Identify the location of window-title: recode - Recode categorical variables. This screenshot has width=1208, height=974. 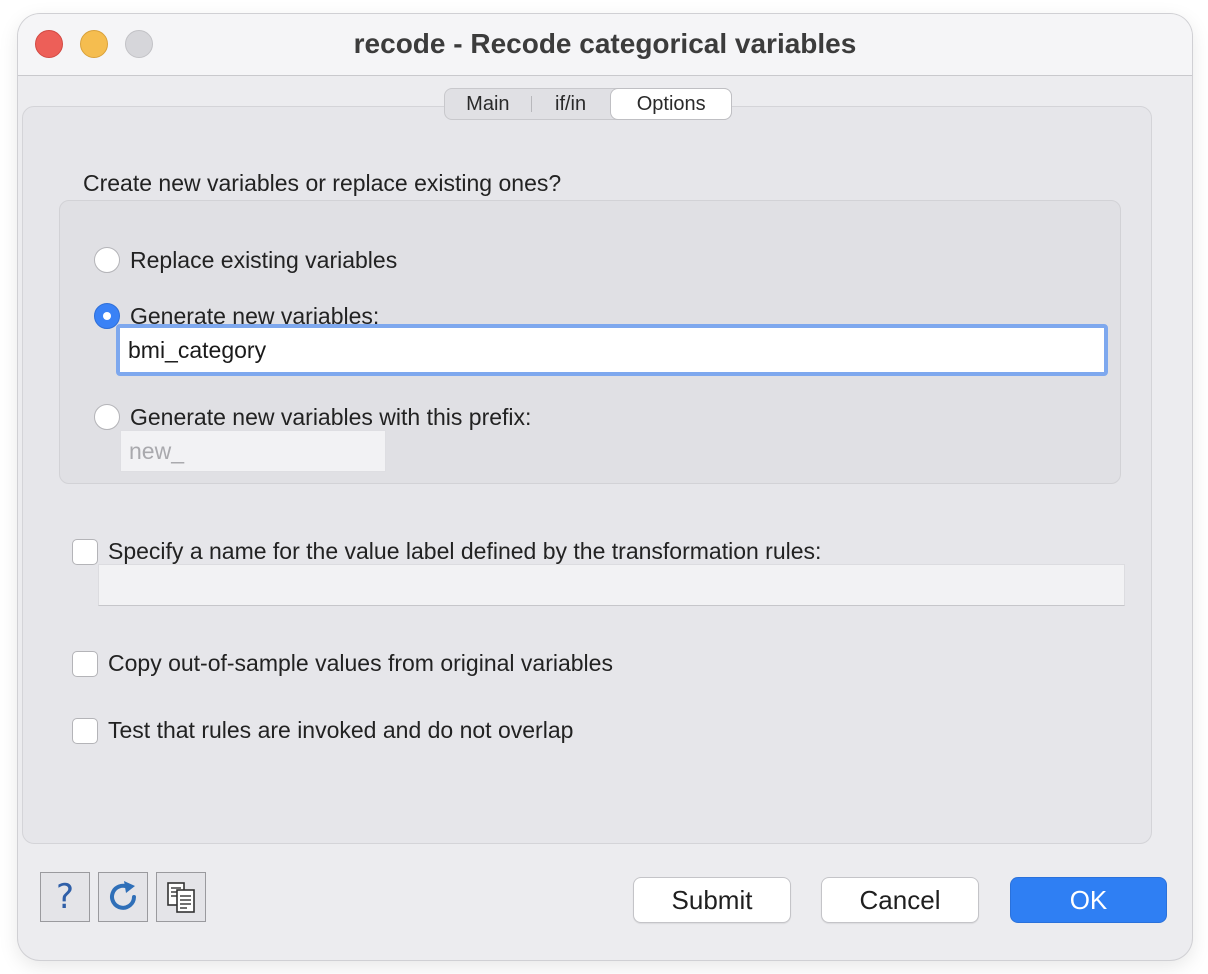
(605, 43).